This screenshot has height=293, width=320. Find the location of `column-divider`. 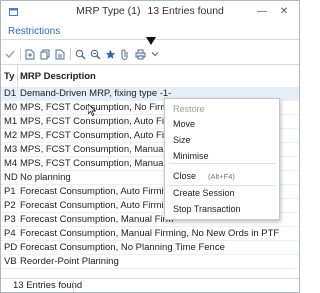

column-divider is located at coordinates (17, 76).